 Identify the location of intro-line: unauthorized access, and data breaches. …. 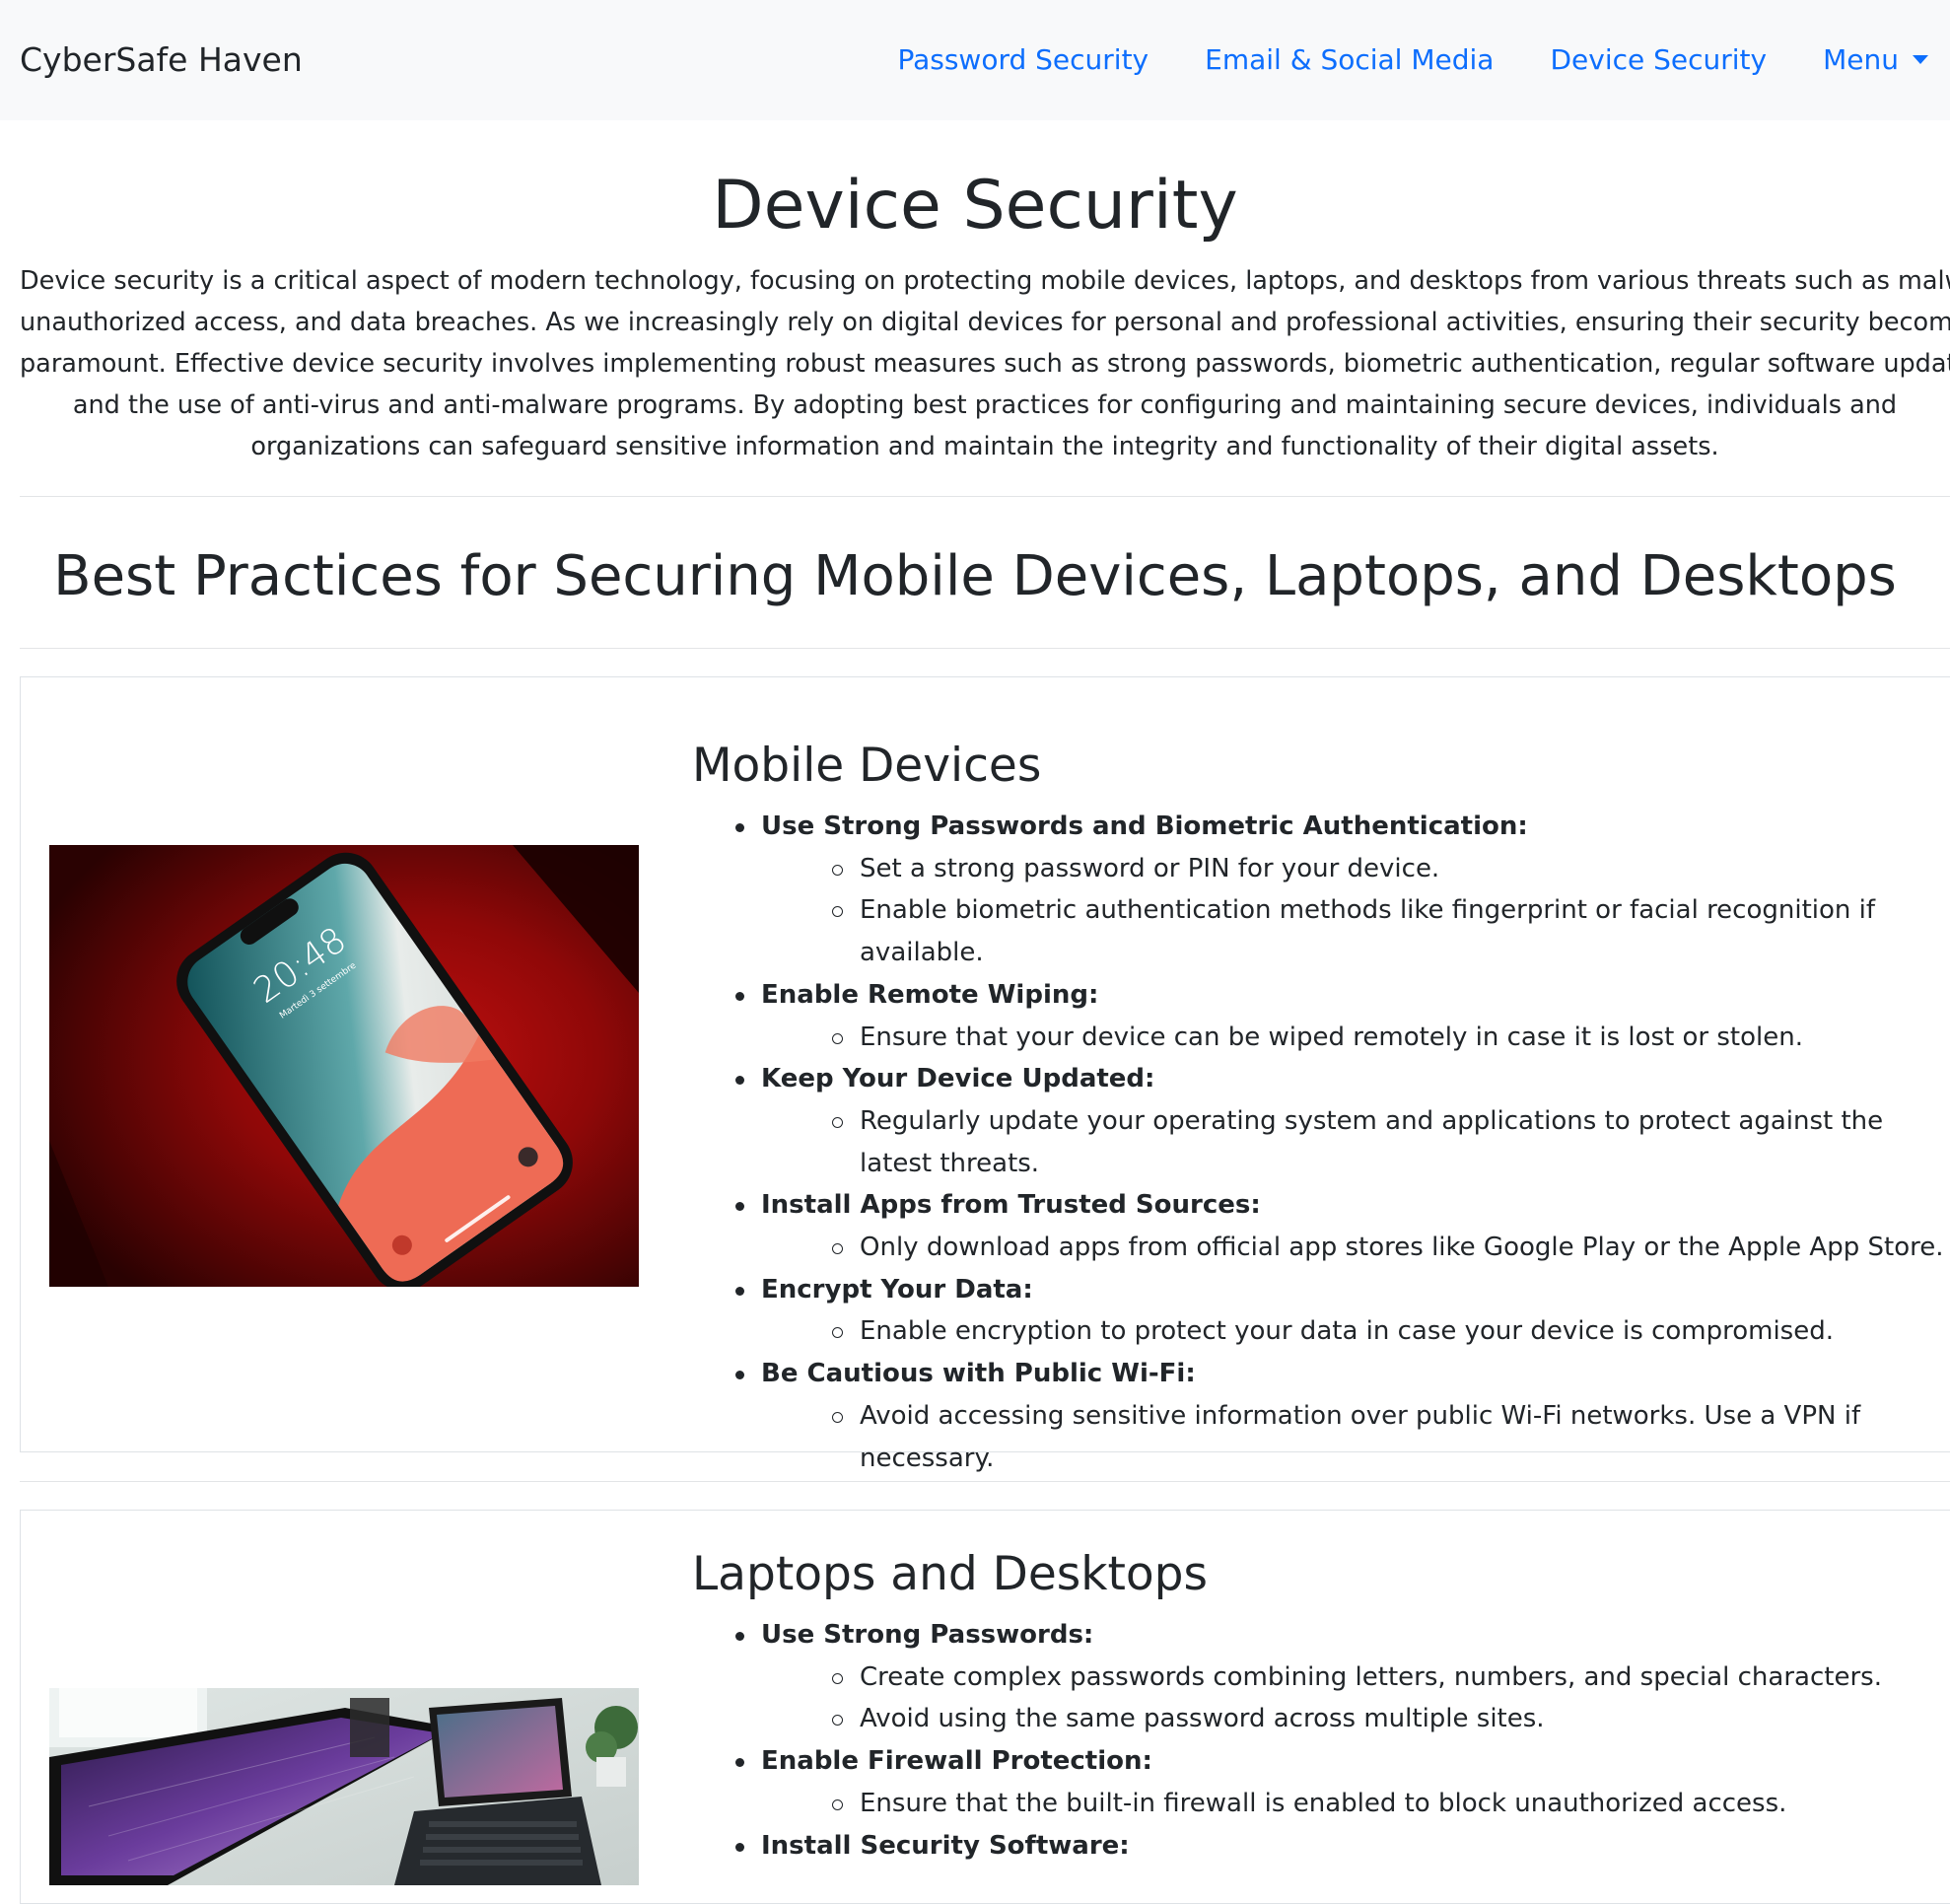
(985, 322).